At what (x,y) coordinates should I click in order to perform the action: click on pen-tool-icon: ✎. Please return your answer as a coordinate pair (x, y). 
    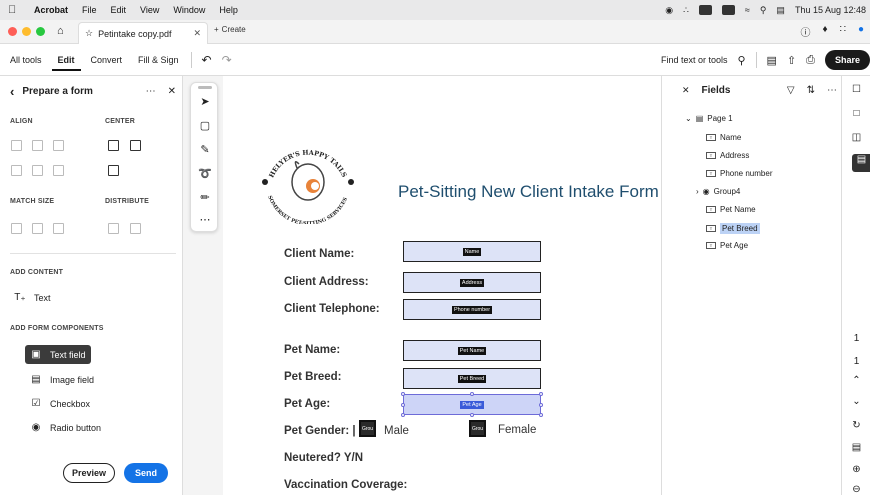
    Looking at the image, I should click on (205, 149).